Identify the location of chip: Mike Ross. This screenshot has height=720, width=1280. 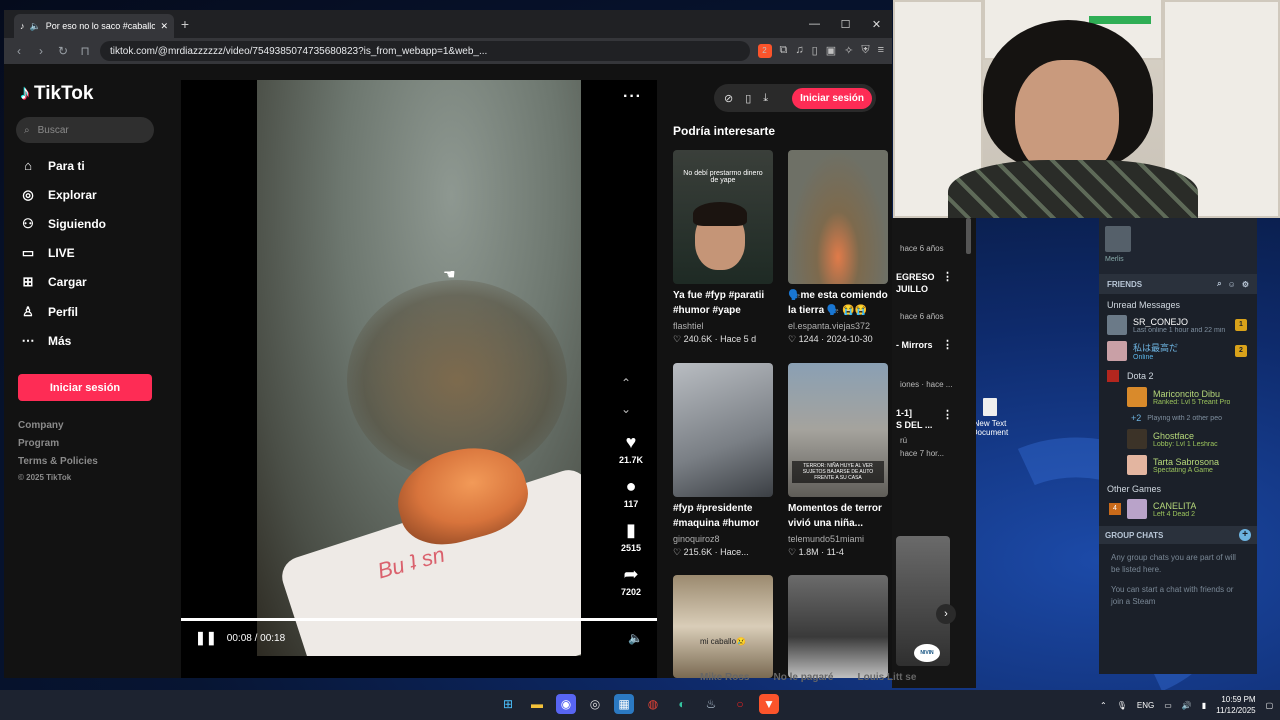
(724, 677).